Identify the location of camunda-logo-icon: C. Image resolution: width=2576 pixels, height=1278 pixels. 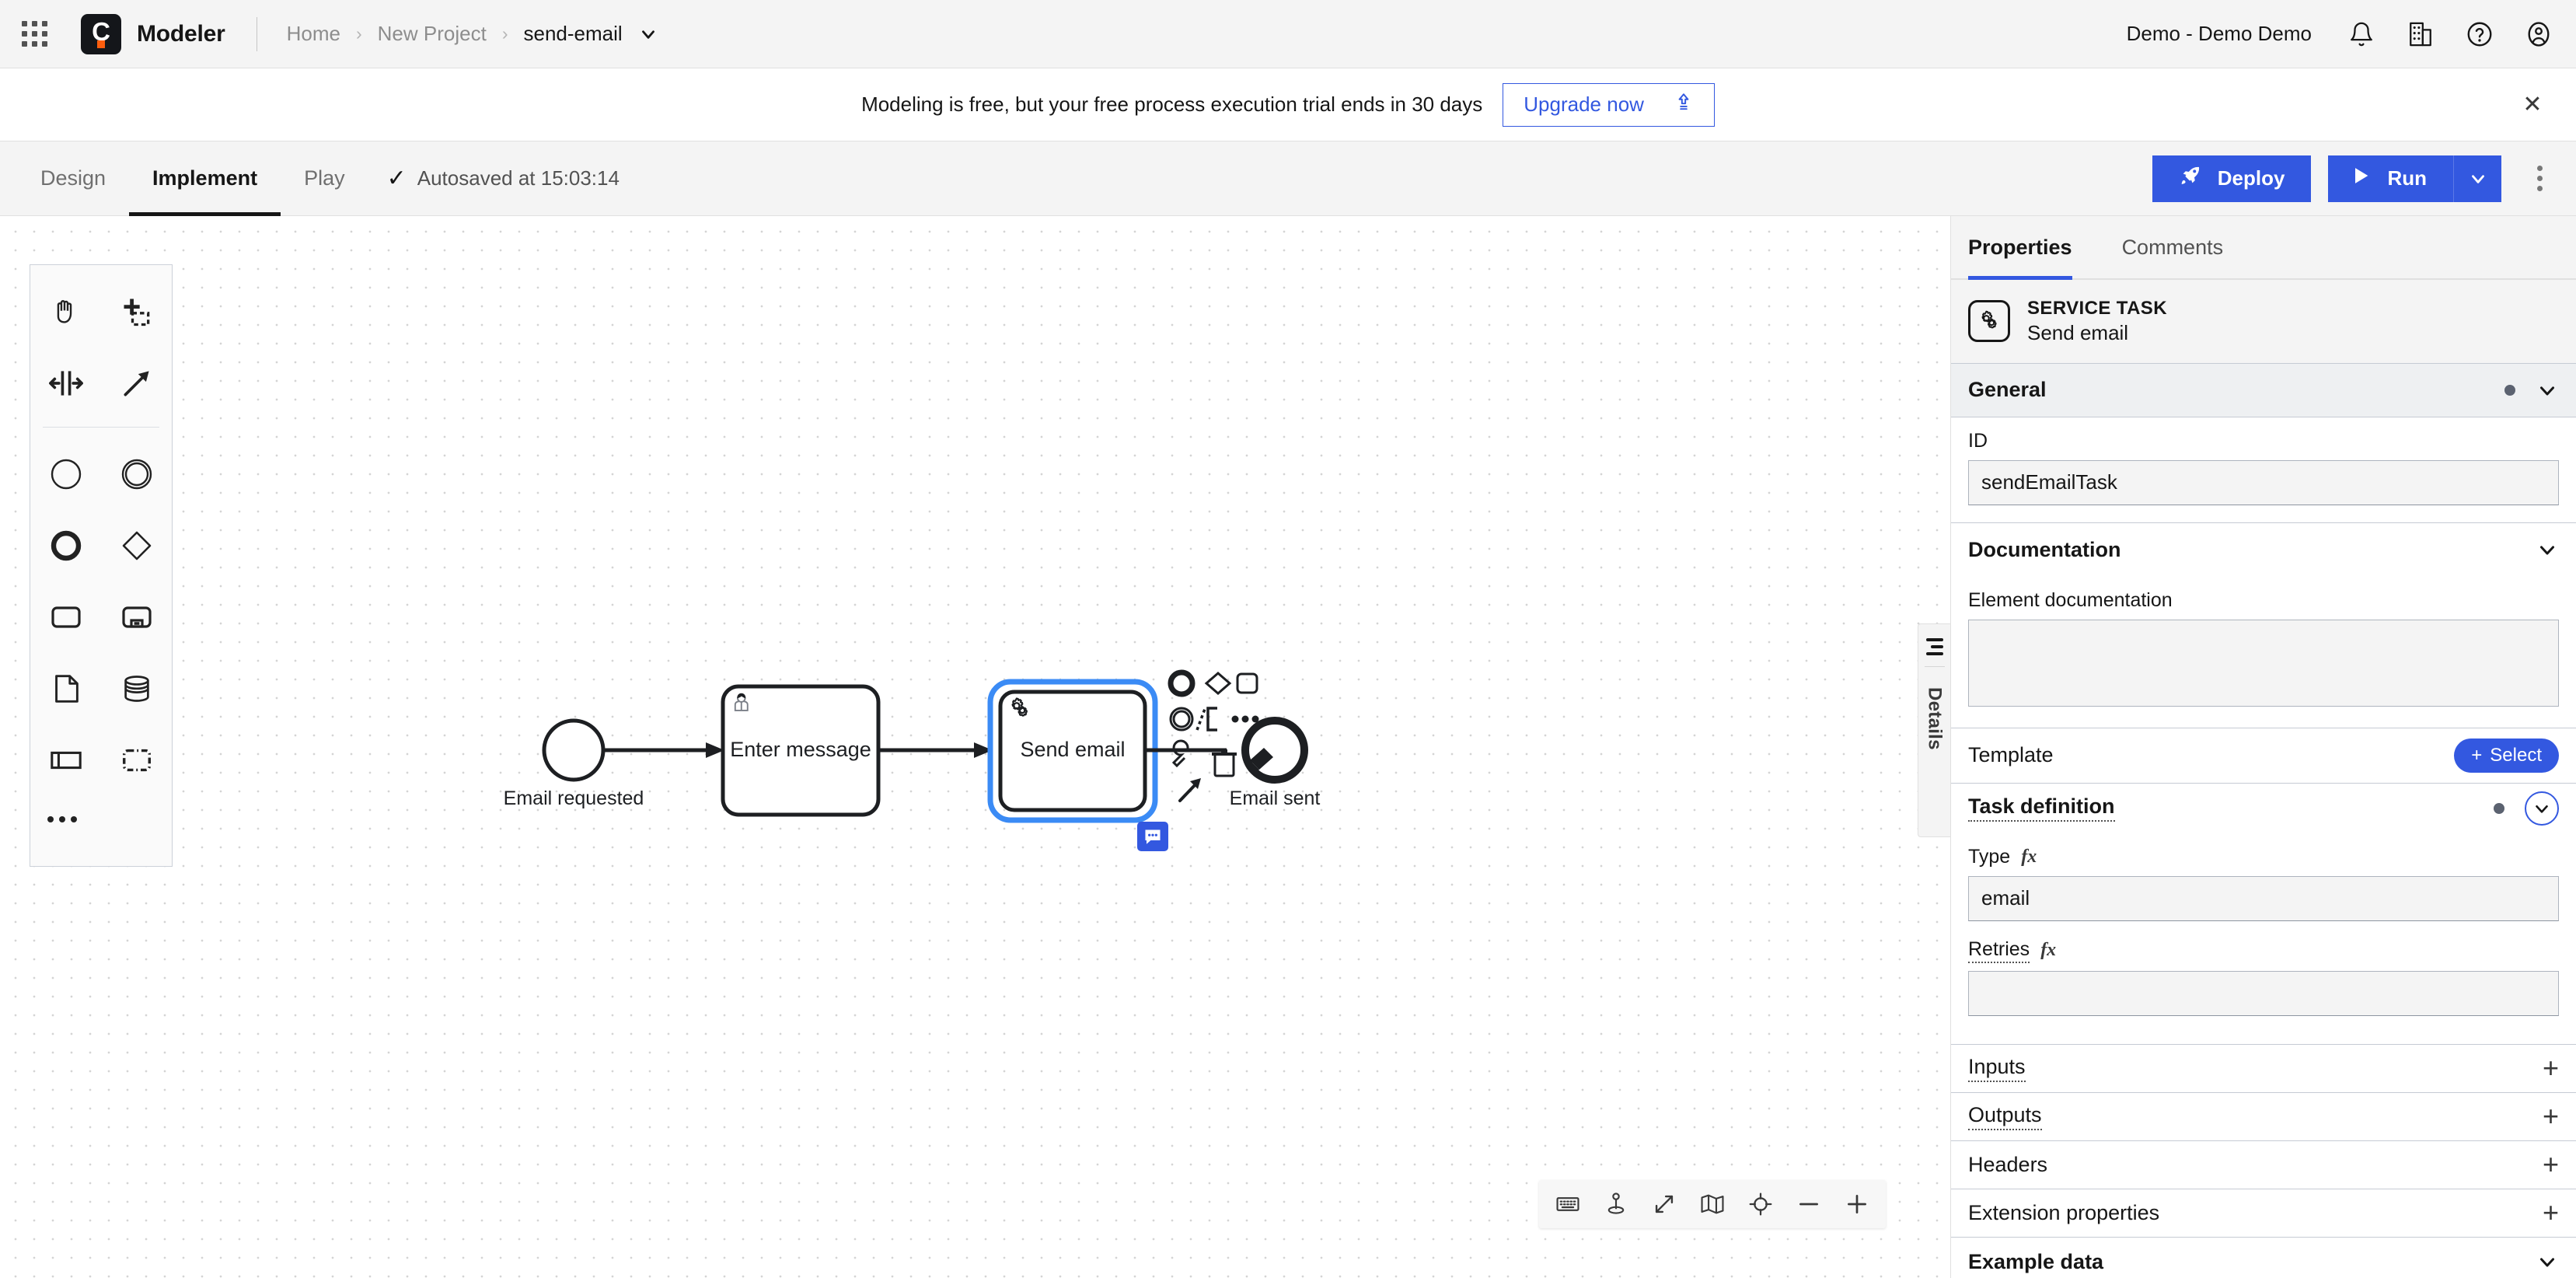
(101, 33).